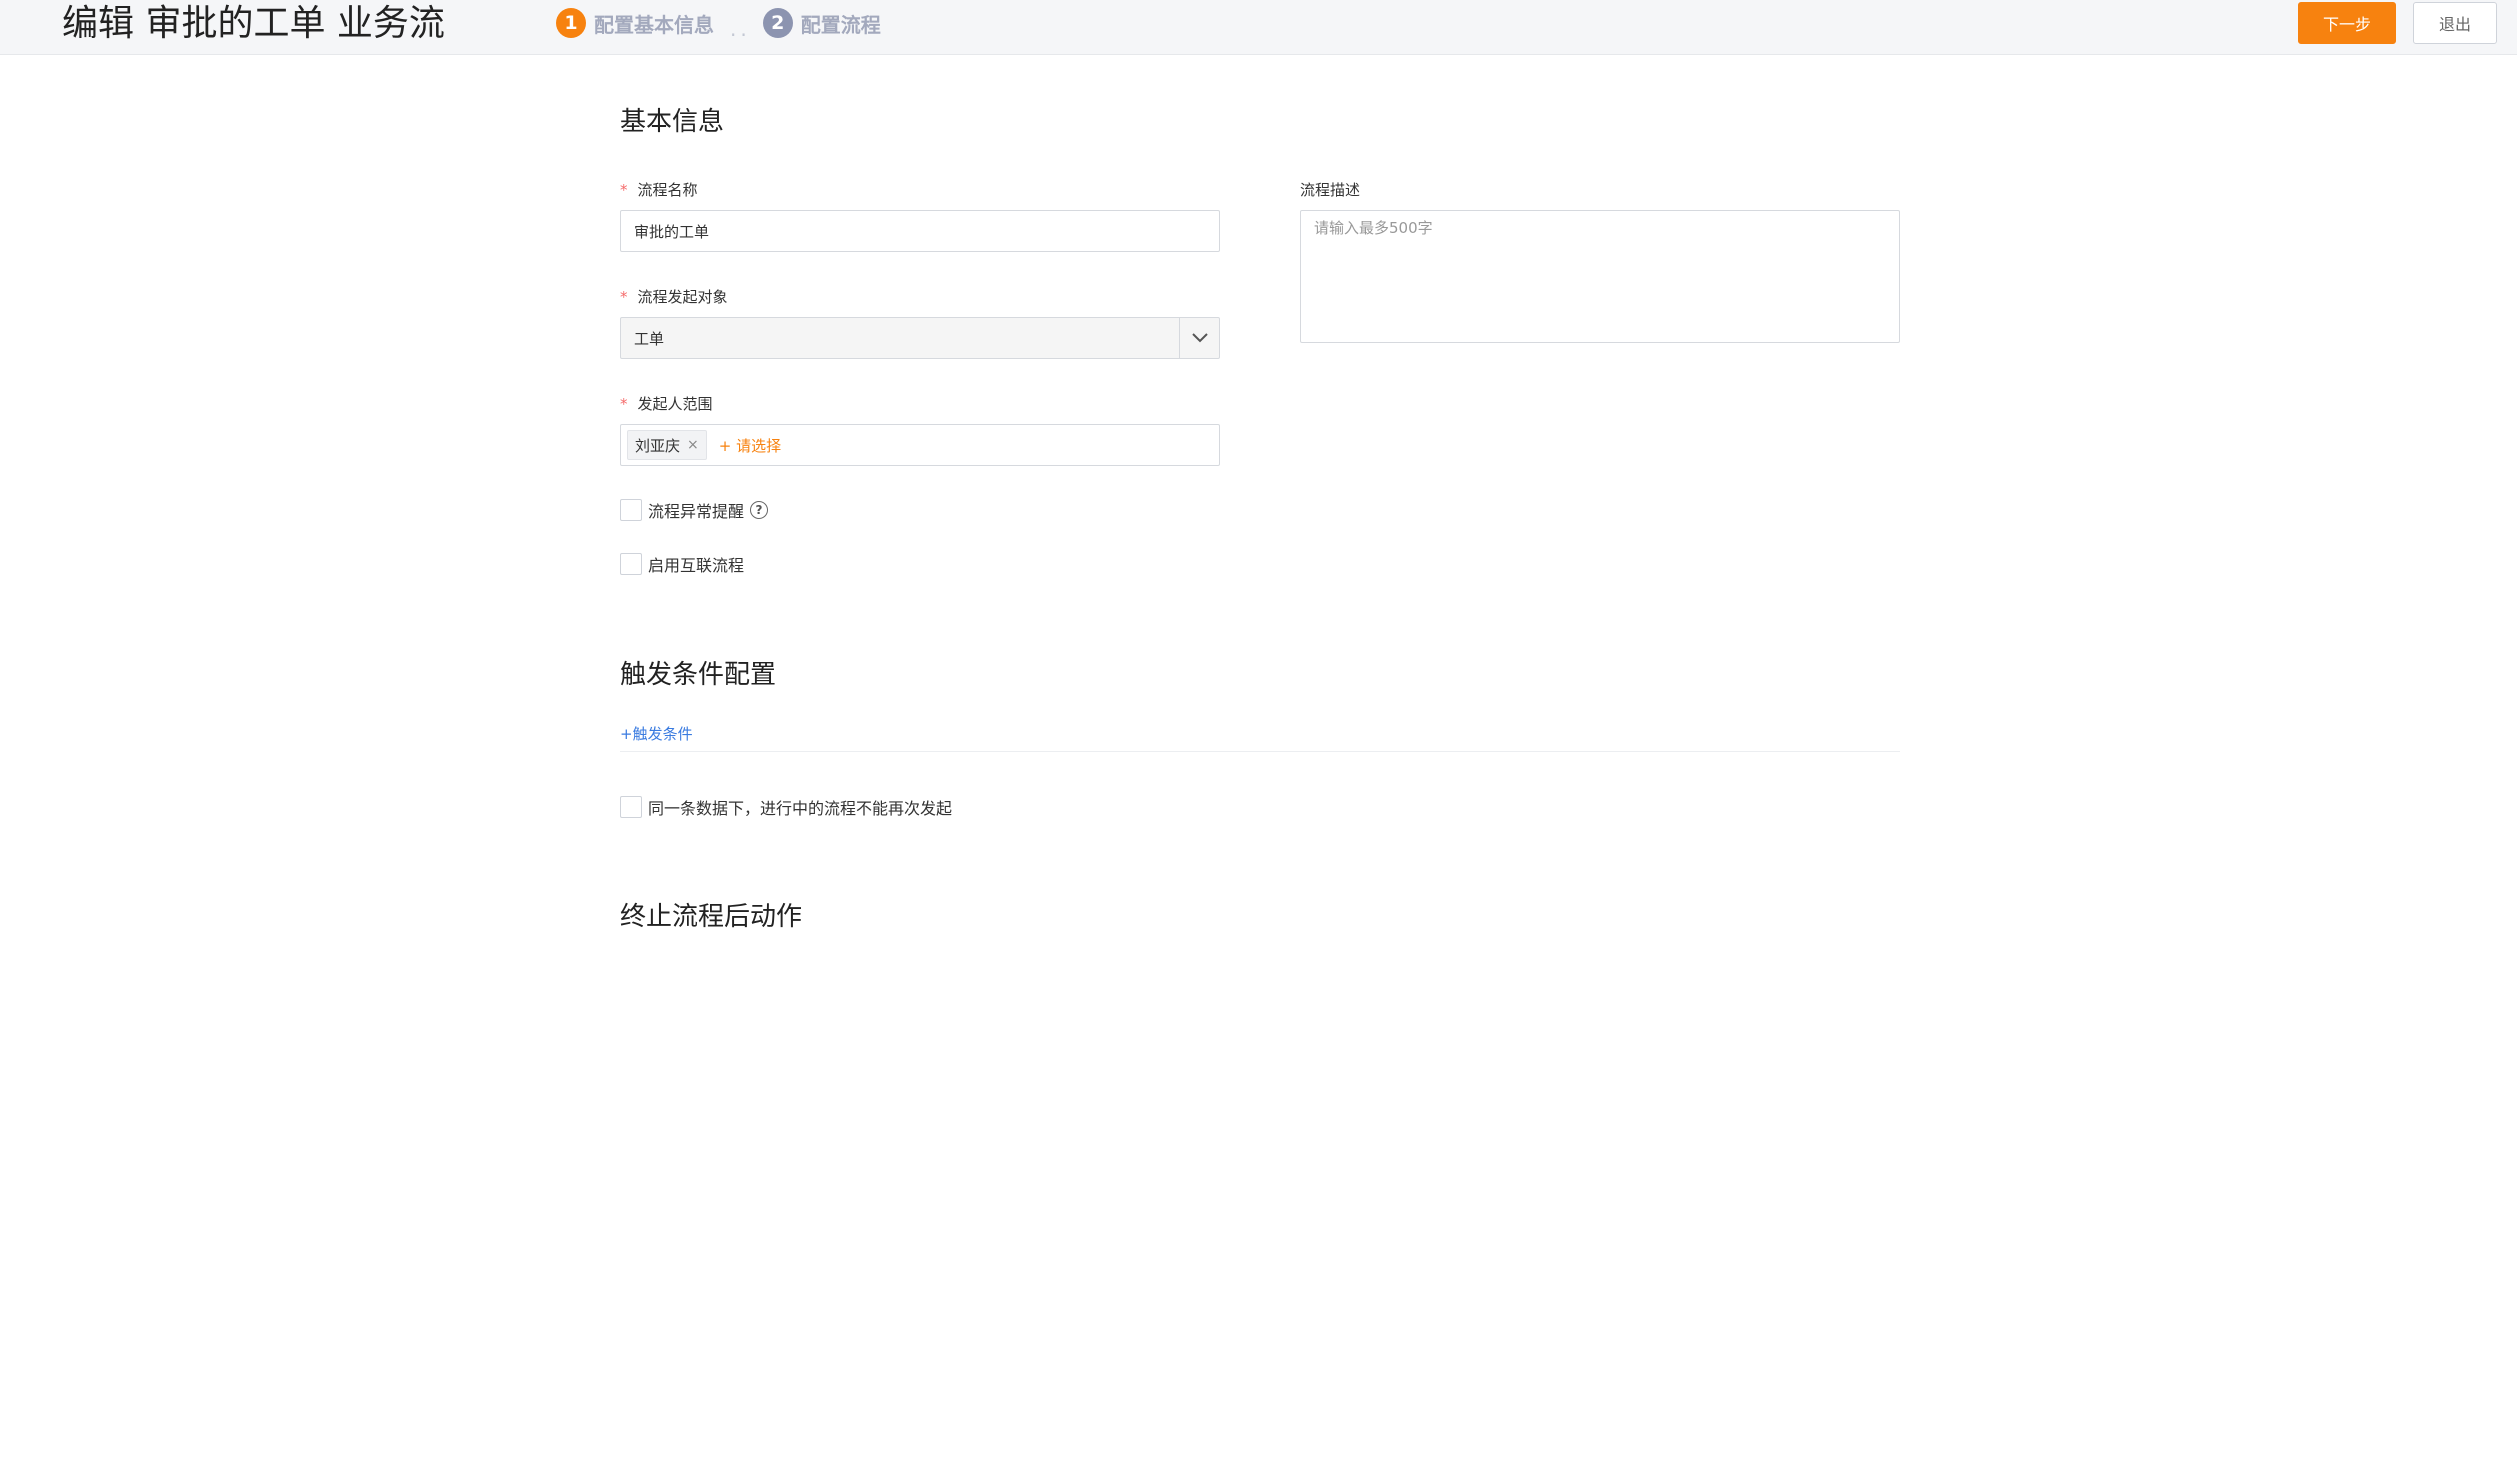 The height and width of the screenshot is (1482, 2517). What do you see at coordinates (920, 338) in the screenshot?
I see `initiator-object-select: 工单` at bounding box center [920, 338].